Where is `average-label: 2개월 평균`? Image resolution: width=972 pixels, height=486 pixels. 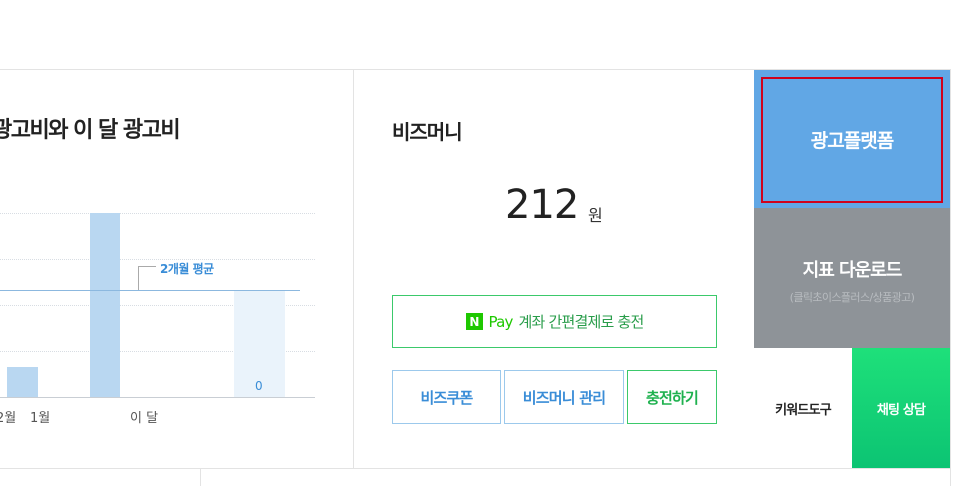 average-label: 2개월 평균 is located at coordinates (187, 269).